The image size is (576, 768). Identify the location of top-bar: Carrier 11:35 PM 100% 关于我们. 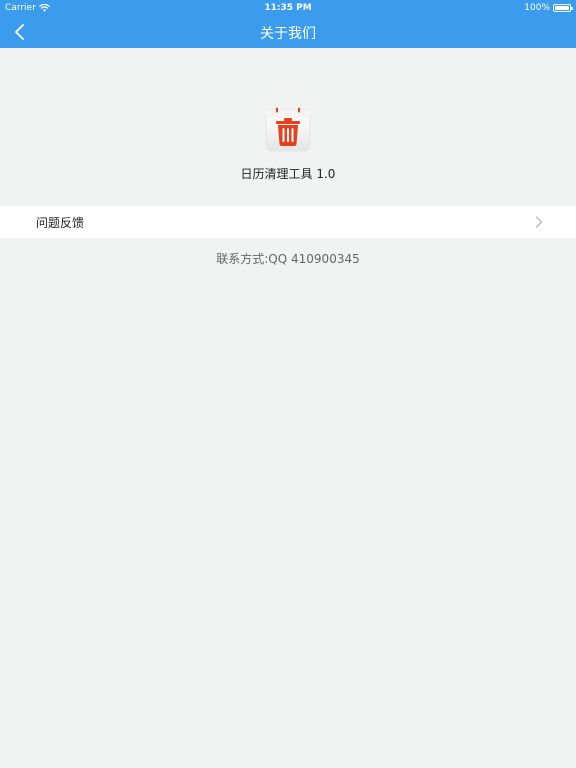
(288, 24).